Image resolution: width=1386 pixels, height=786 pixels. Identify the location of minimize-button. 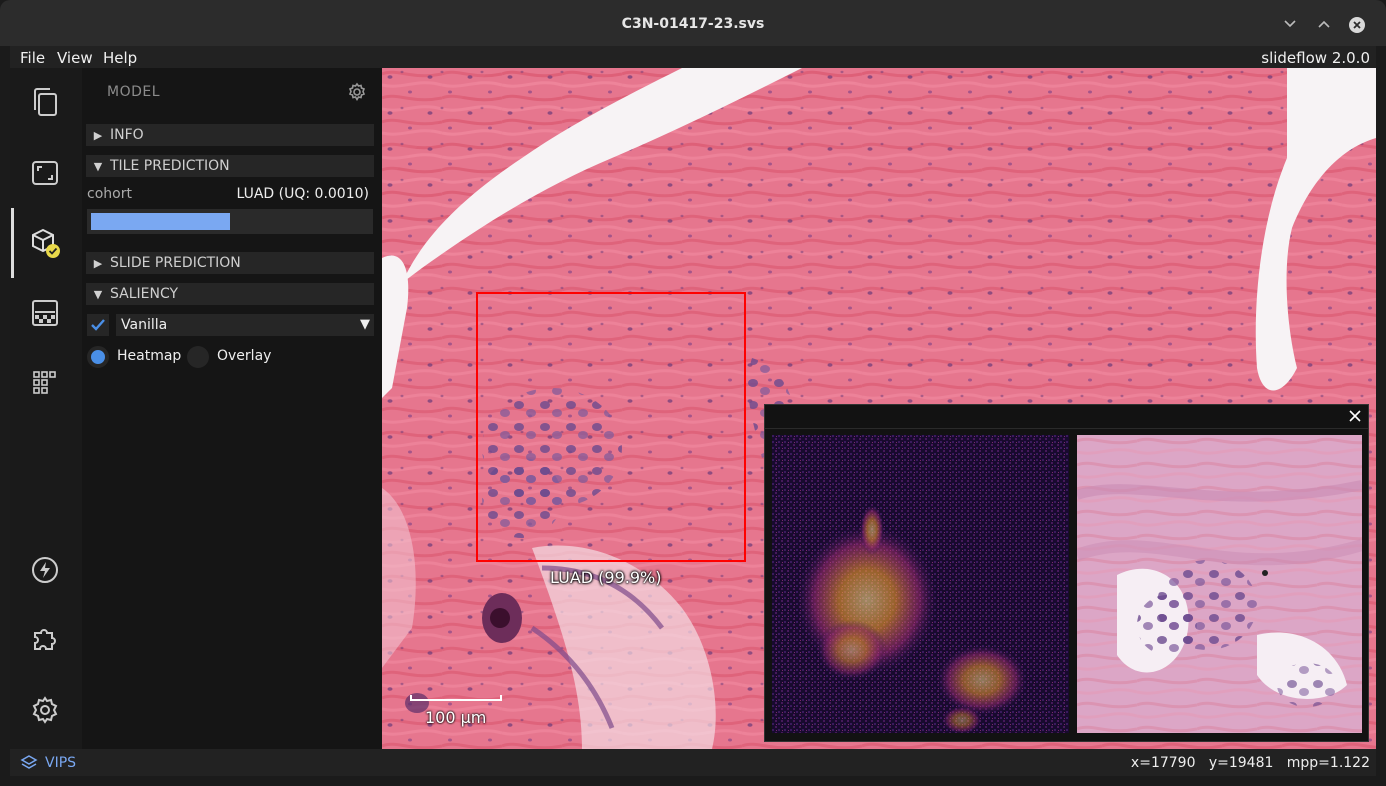
(1290, 24).